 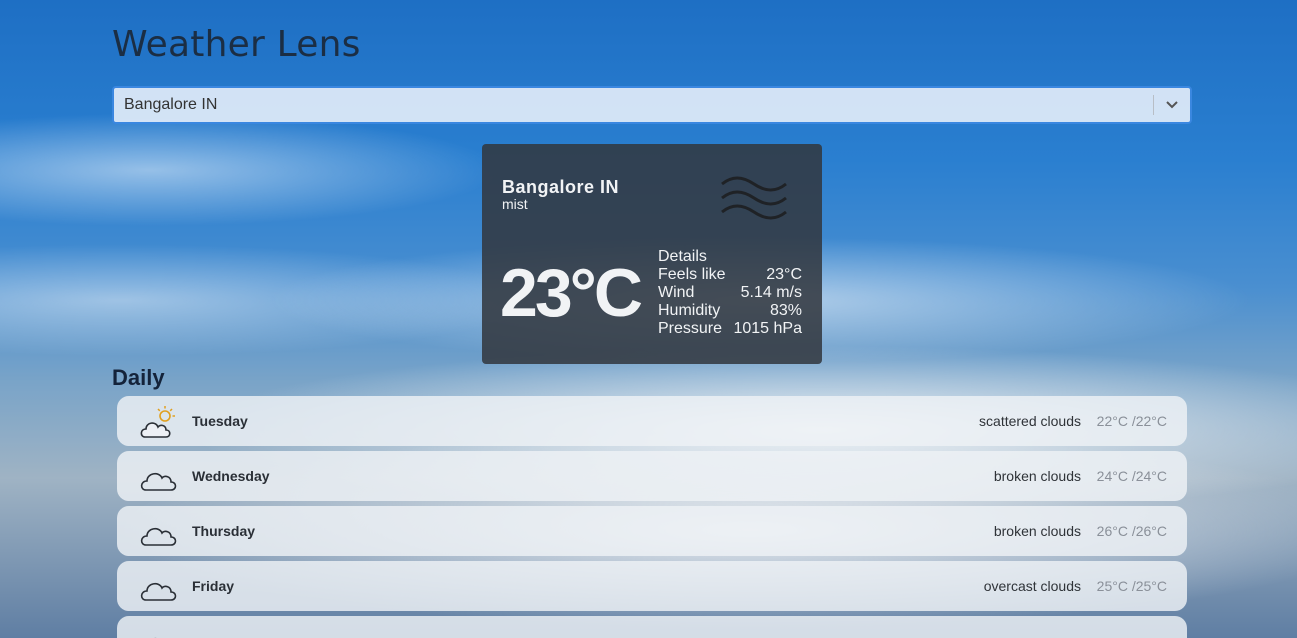 I want to click on daily-row-tuesday: Tuesday scattered clouds 22°C /22°C, so click(x=652, y=421).